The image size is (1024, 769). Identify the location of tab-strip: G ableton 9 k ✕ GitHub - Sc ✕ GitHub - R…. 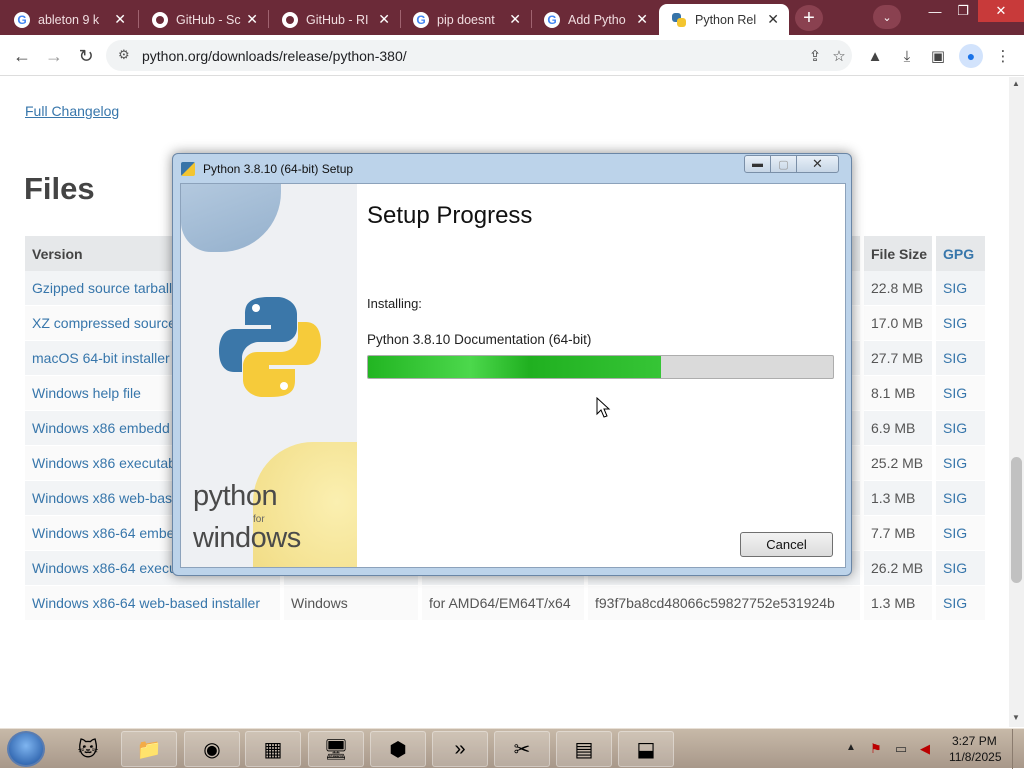
(512, 17).